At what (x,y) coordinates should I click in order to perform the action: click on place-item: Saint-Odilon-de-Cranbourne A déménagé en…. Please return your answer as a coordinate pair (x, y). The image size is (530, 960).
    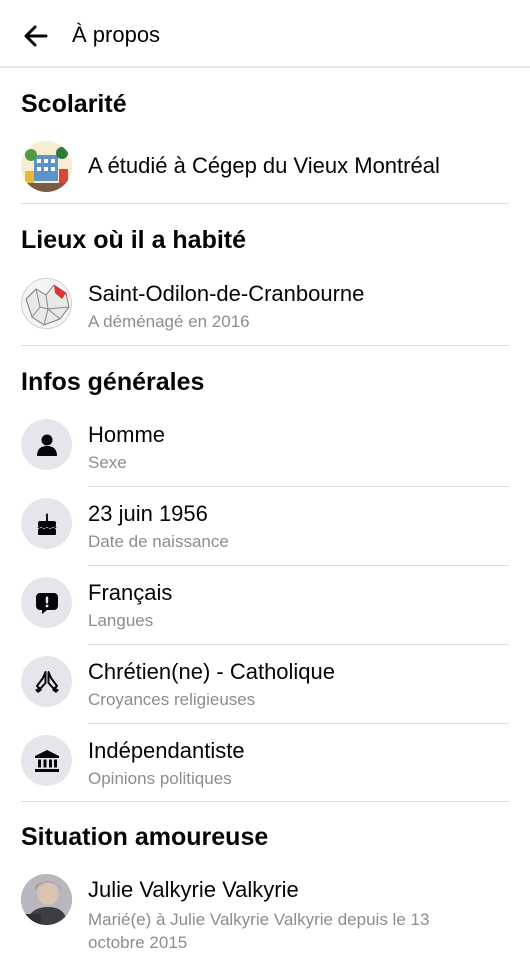
    Looking at the image, I should click on (265, 305).